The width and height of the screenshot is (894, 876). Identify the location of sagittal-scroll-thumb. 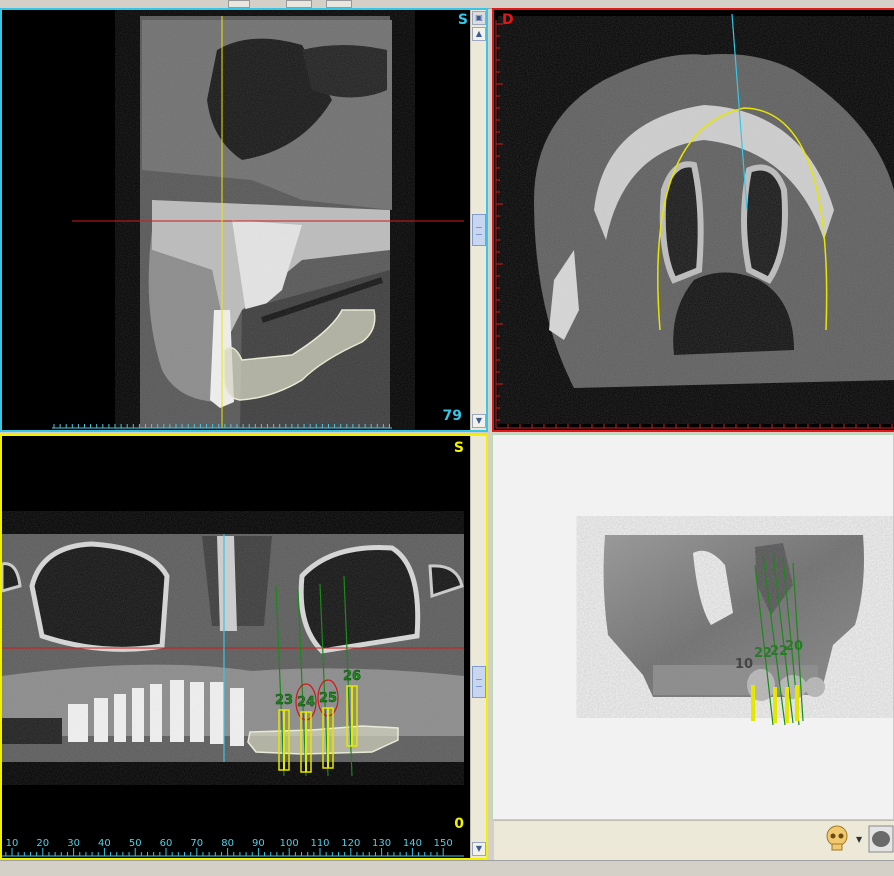
(479, 230).